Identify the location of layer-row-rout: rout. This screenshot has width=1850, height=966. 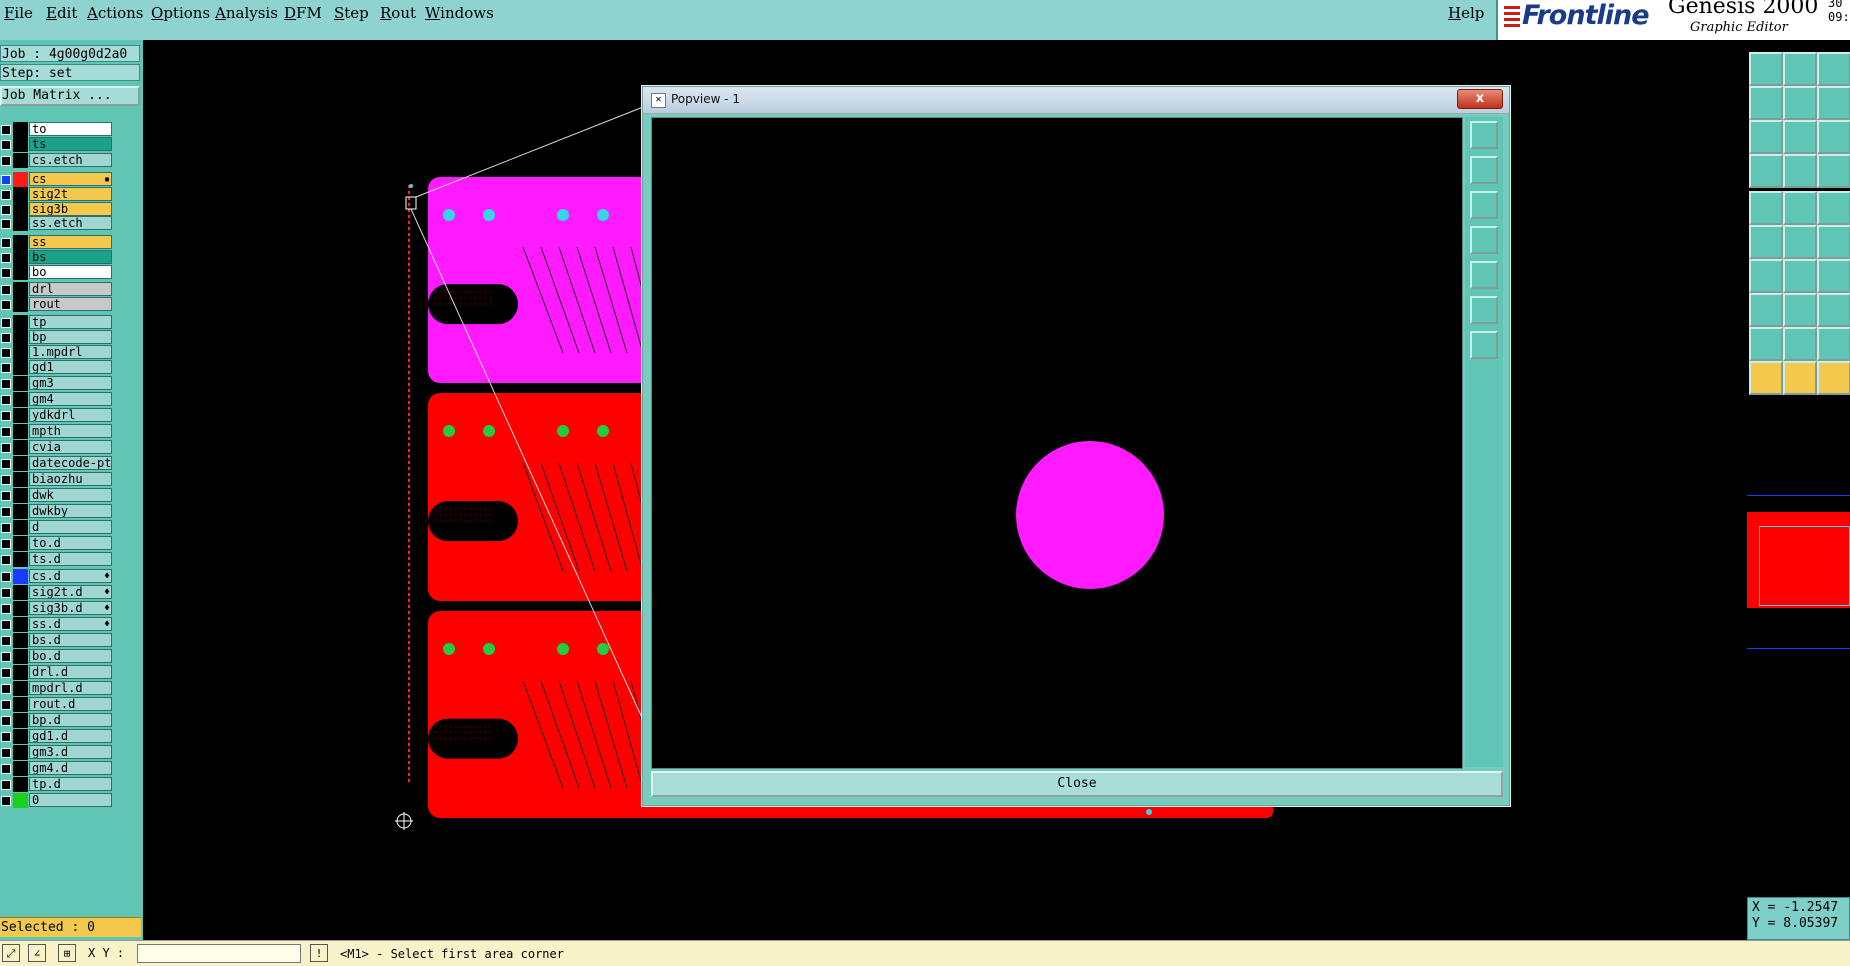
(56, 304).